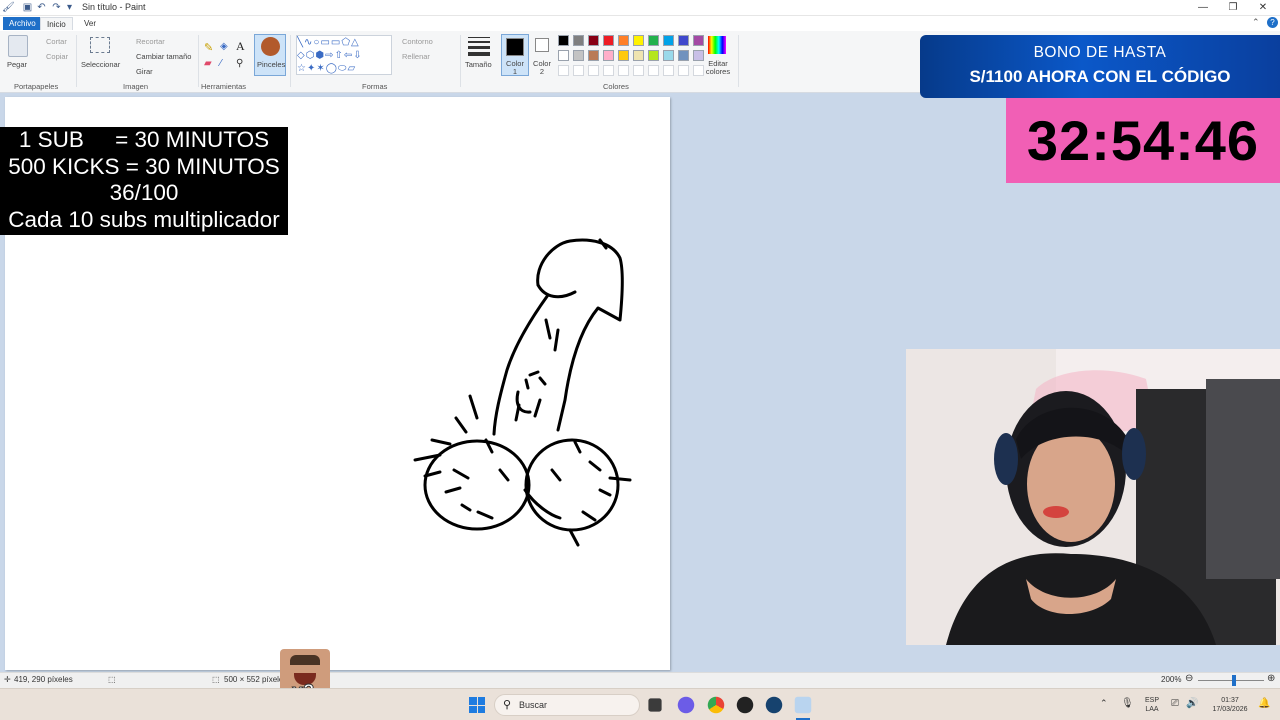 The width and height of the screenshot is (1280, 720). I want to click on bonus-banner: BONO DE HASTA S/1100 AHORA CON EL CÓDIGO, so click(1100, 66).